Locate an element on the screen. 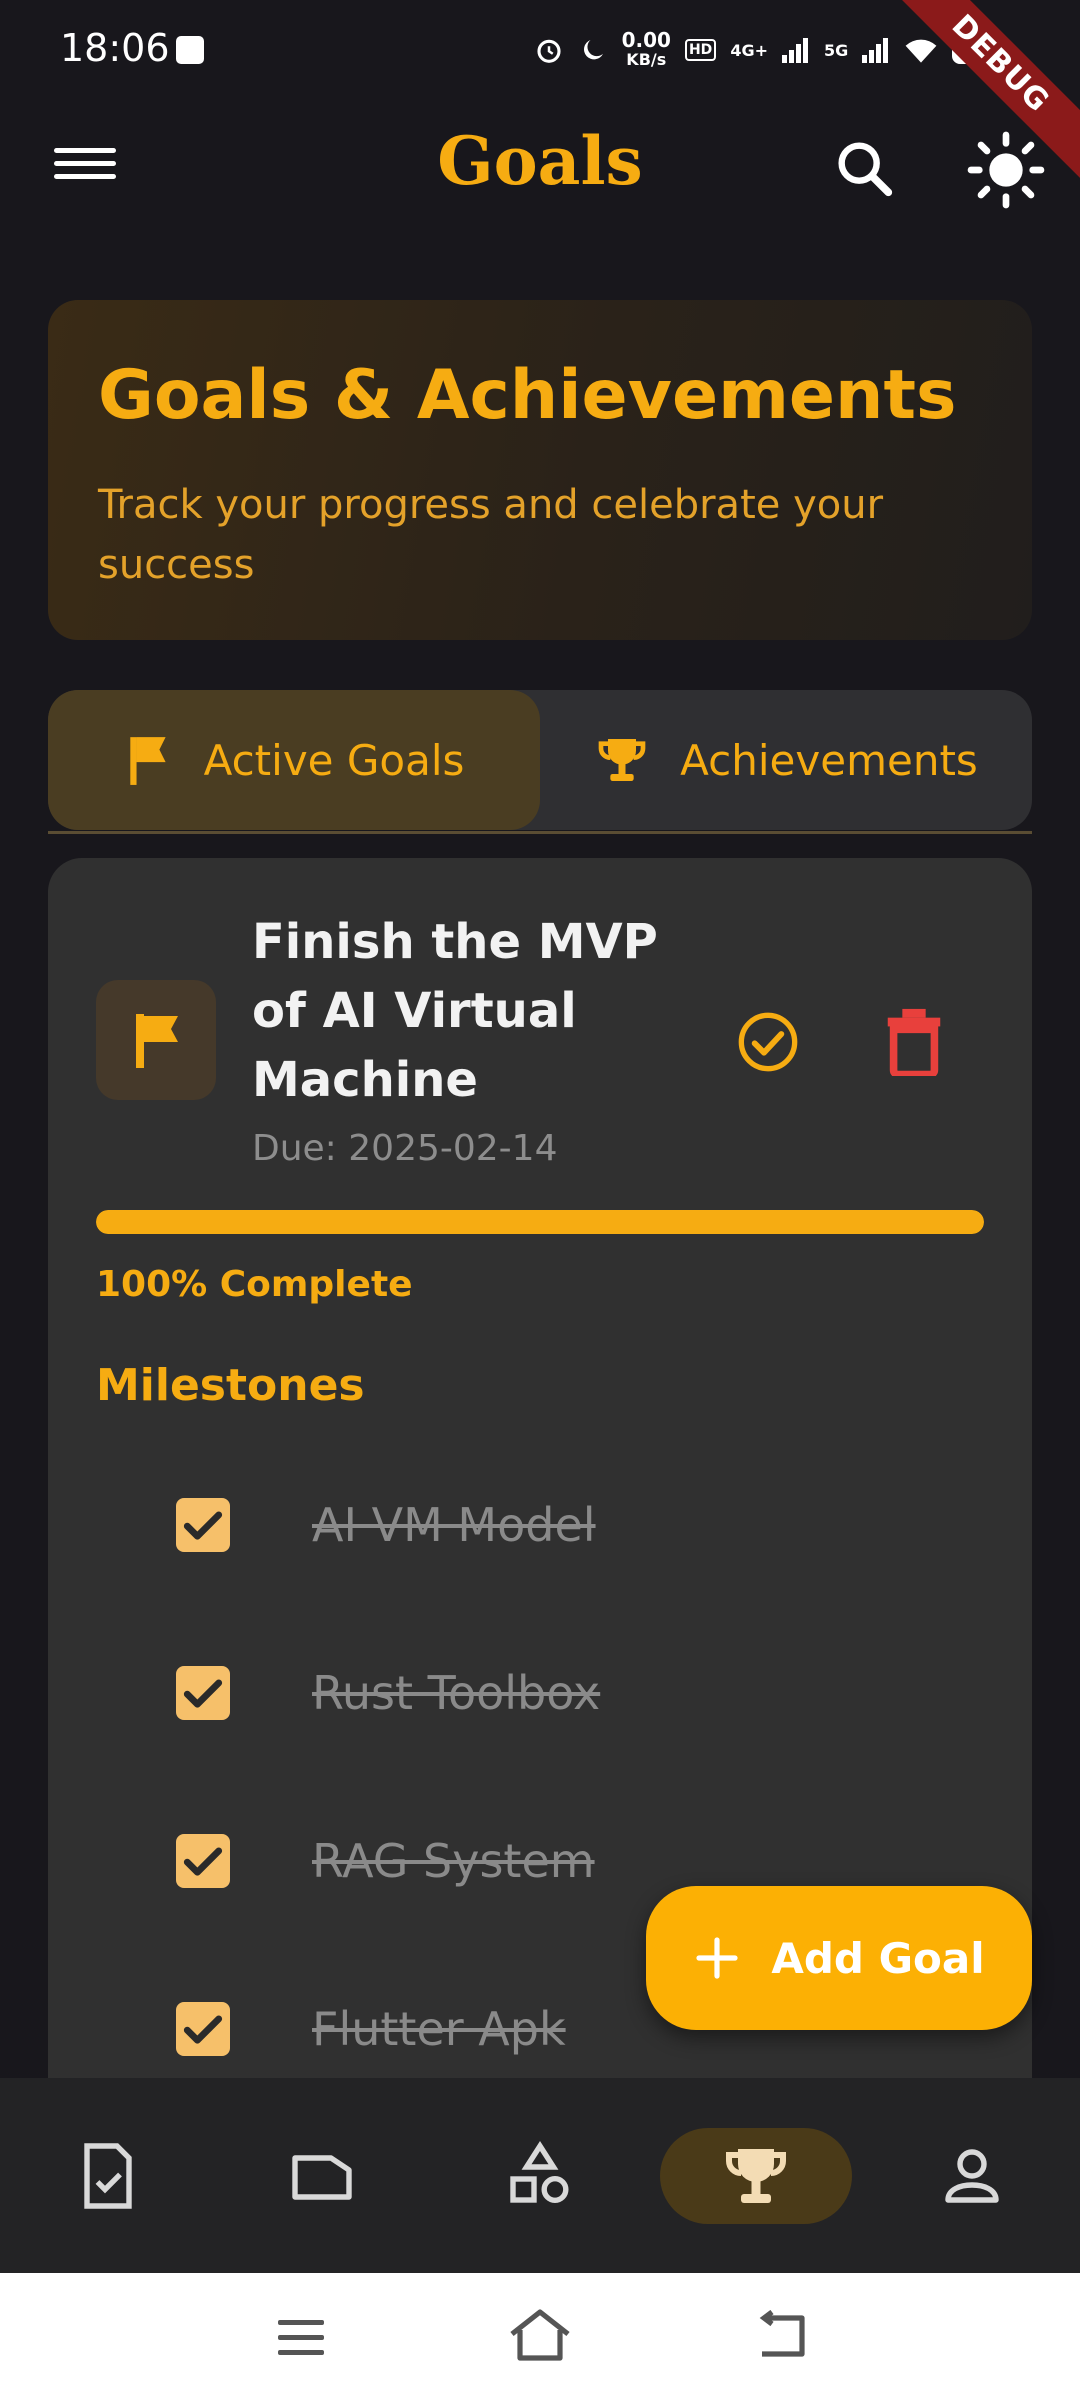 This screenshot has width=1080, height=2400. milestones-heading: Milestones is located at coordinates (230, 1385).